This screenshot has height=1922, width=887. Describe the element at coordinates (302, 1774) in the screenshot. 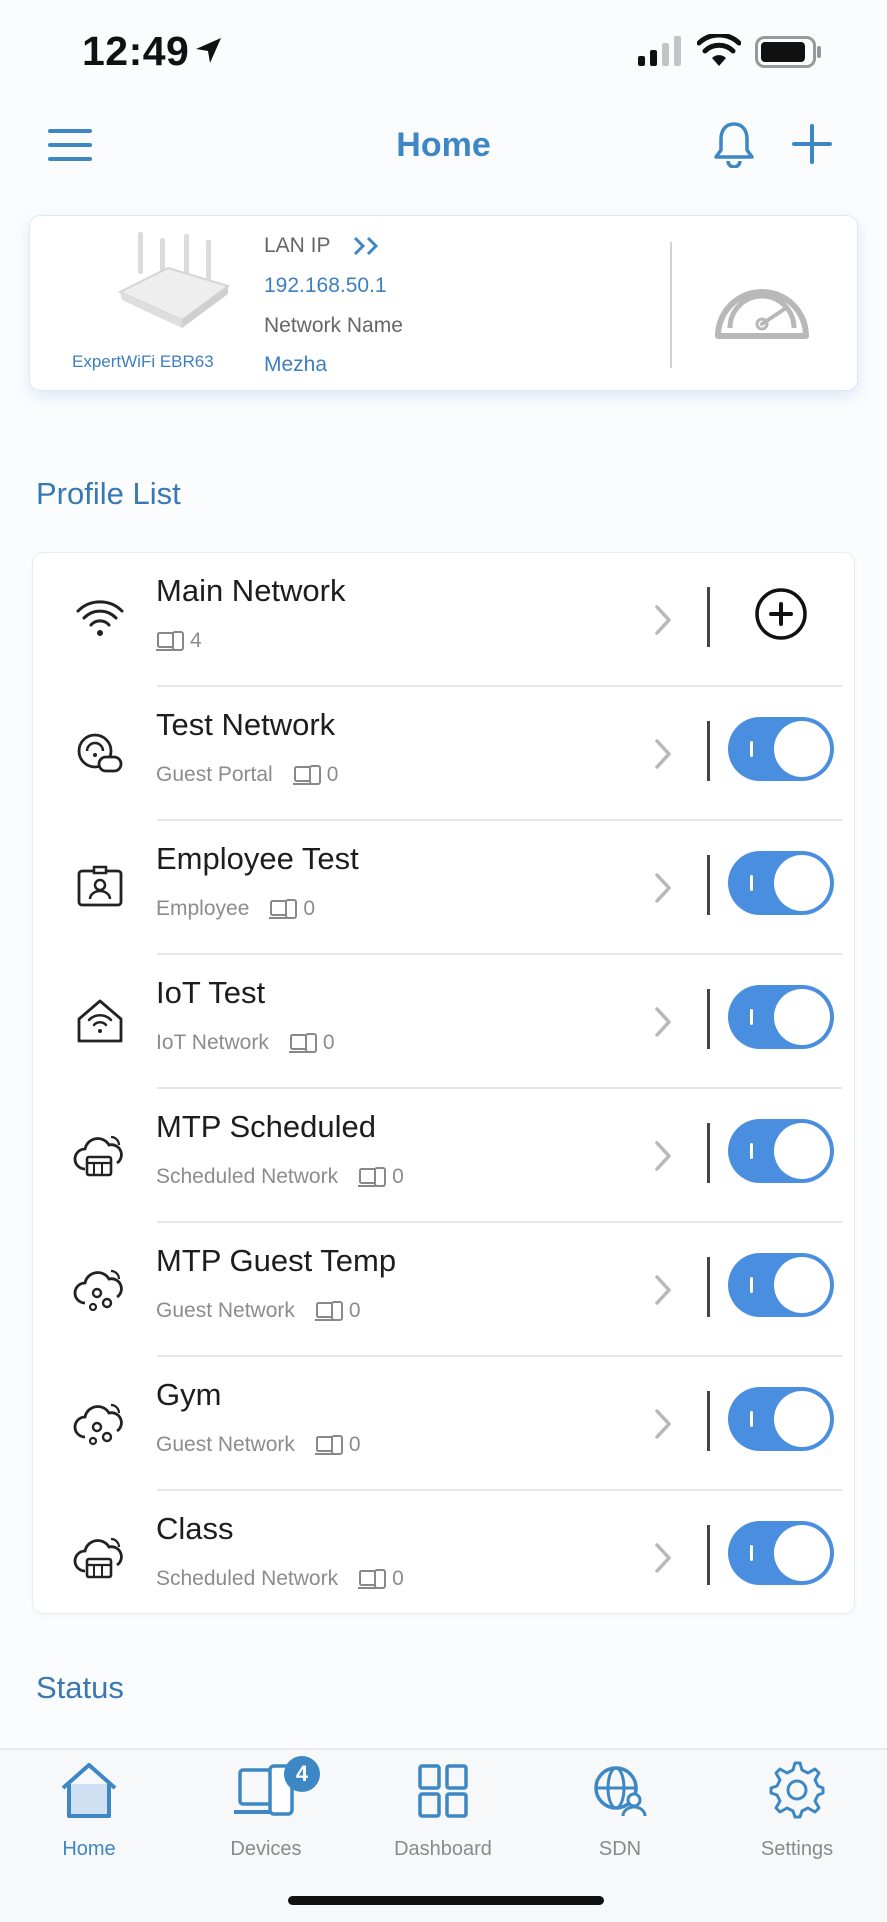

I see `devices-count-badge: 4` at that location.